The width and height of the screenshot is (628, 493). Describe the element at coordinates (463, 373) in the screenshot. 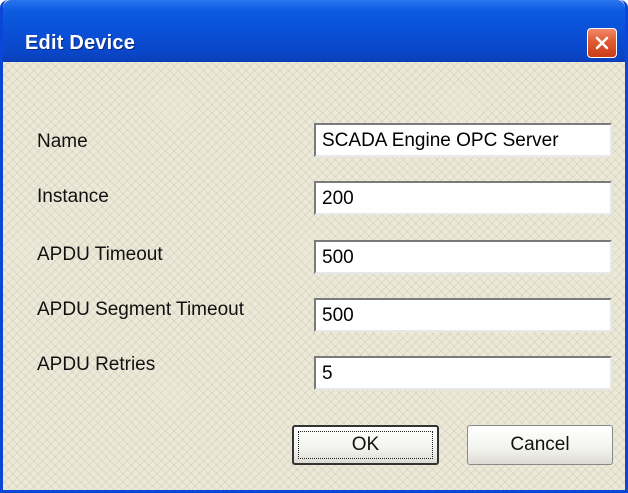

I see `apdu-retries-field: 5` at that location.